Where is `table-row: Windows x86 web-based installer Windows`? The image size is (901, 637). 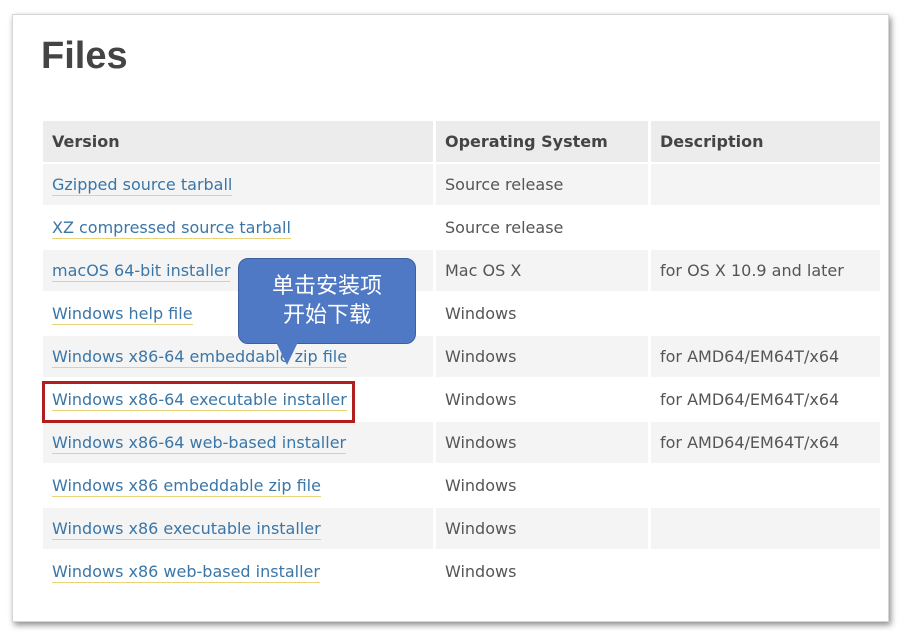 table-row: Windows x86 web-based installer Windows is located at coordinates (461, 571).